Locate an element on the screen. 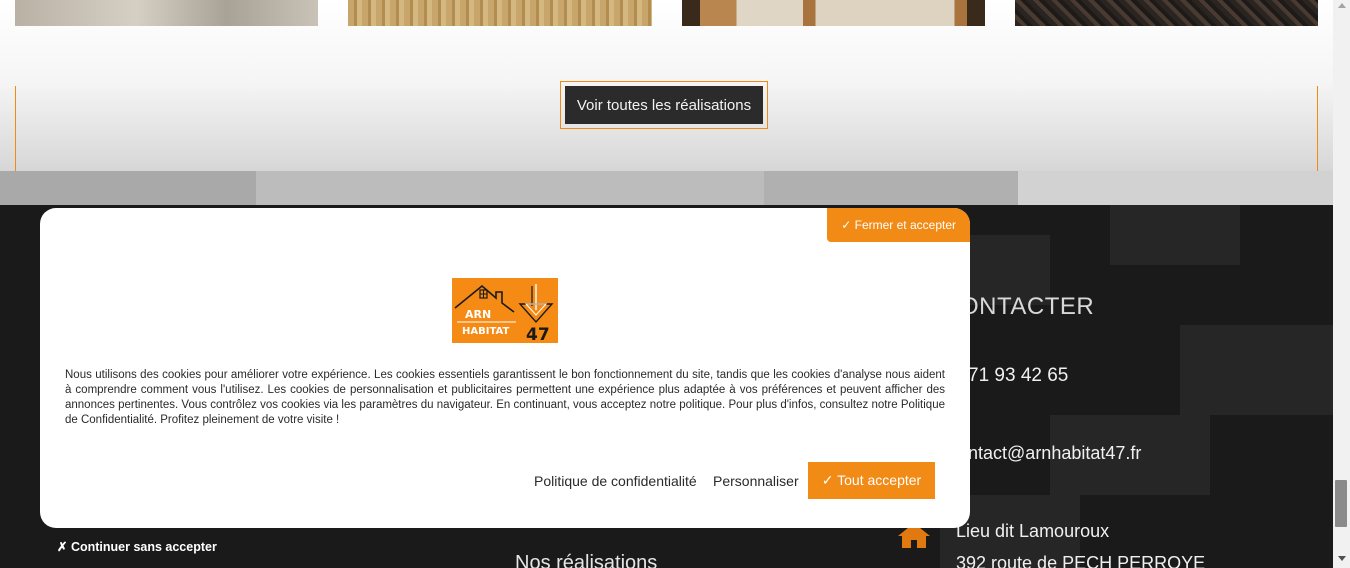  scrollbar-thumb is located at coordinates (1341, 503).